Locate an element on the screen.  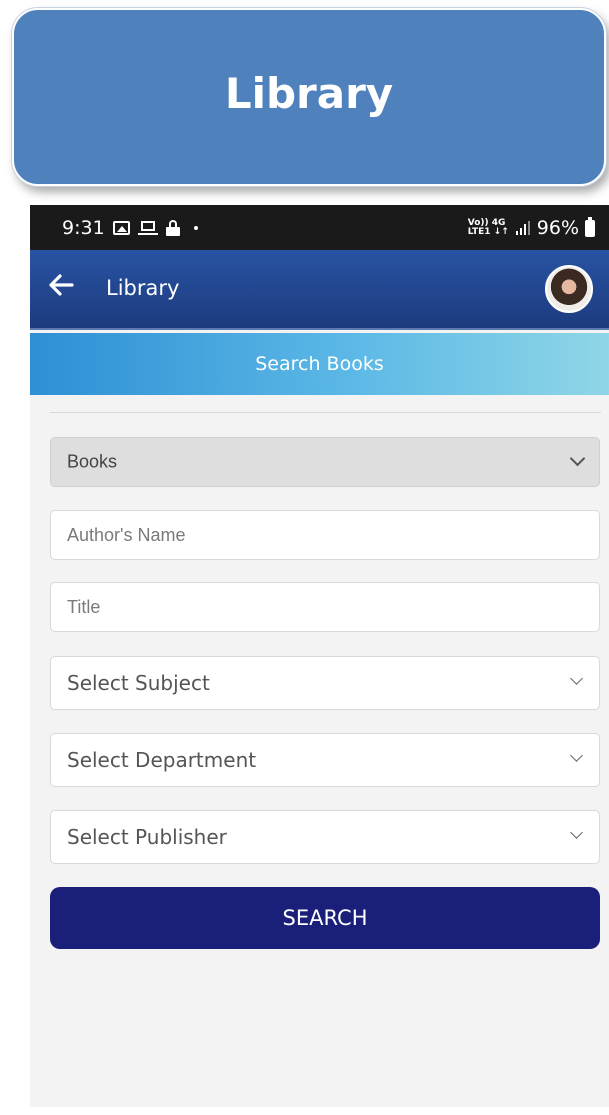
book-type-value: Books is located at coordinates (92, 461).